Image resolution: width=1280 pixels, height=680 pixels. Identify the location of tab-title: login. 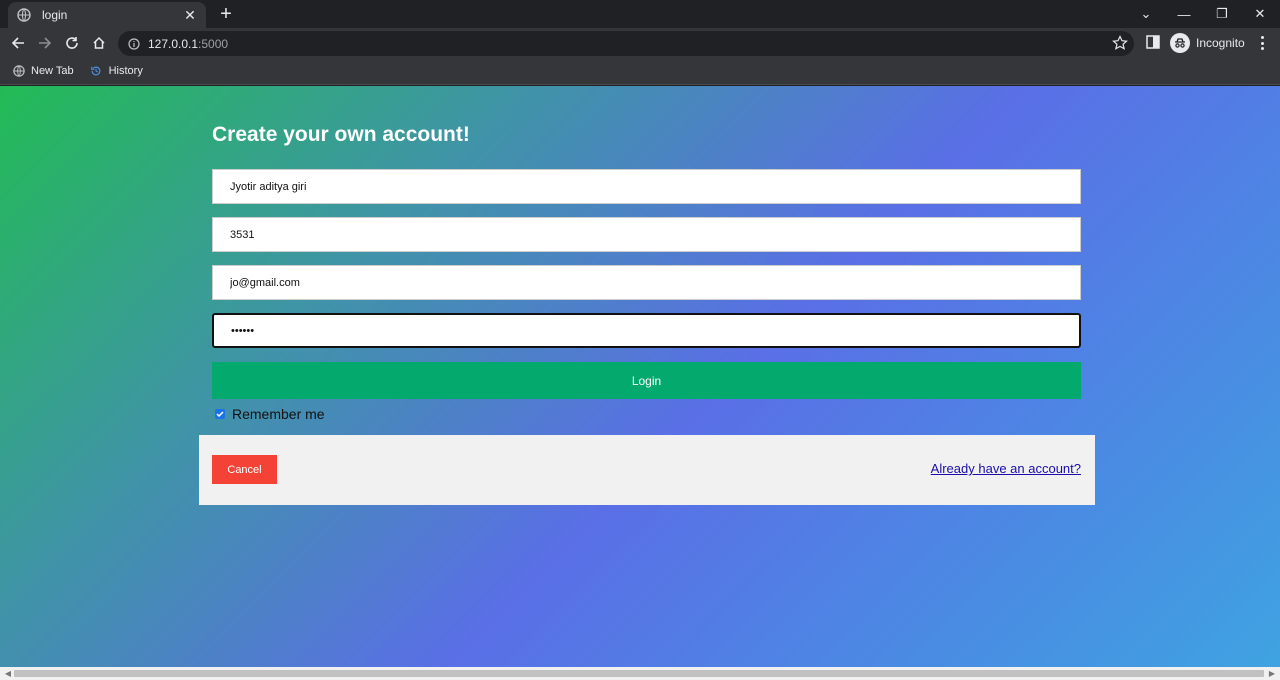
(55, 15).